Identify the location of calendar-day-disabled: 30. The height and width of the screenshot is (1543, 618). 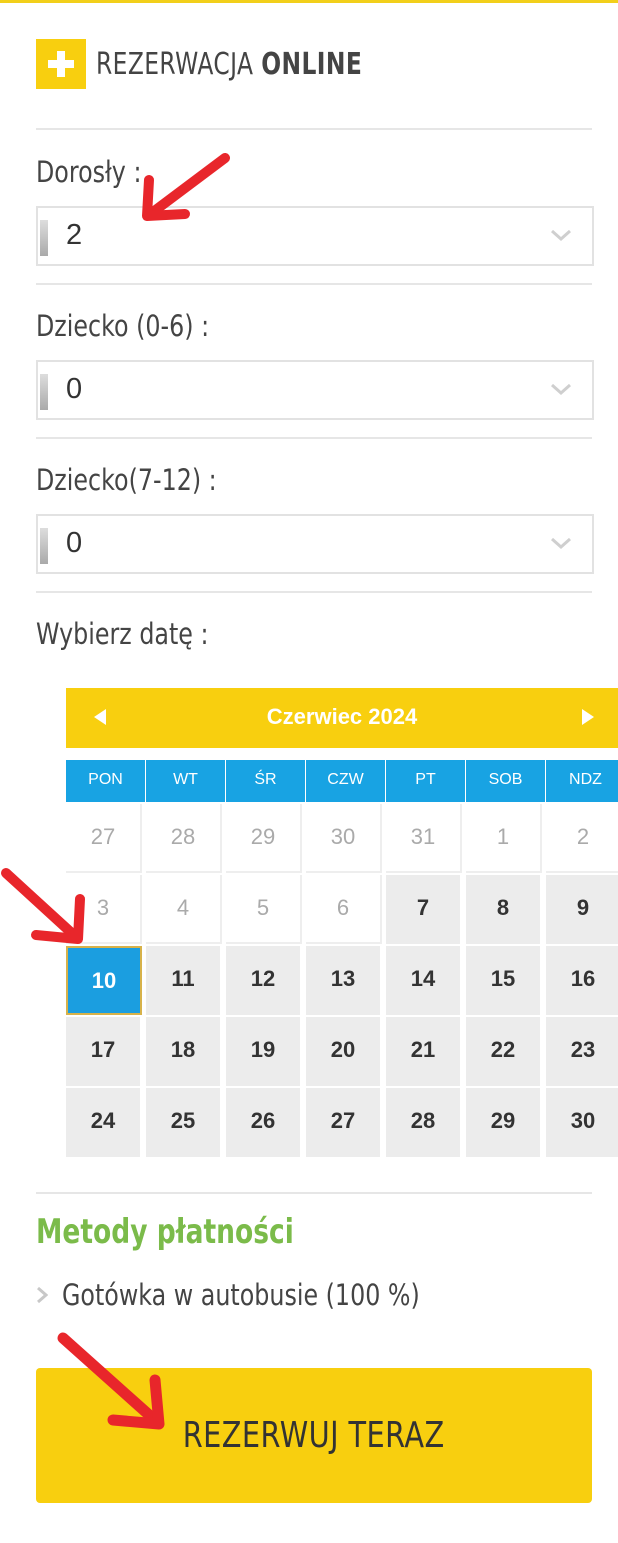
(344, 838).